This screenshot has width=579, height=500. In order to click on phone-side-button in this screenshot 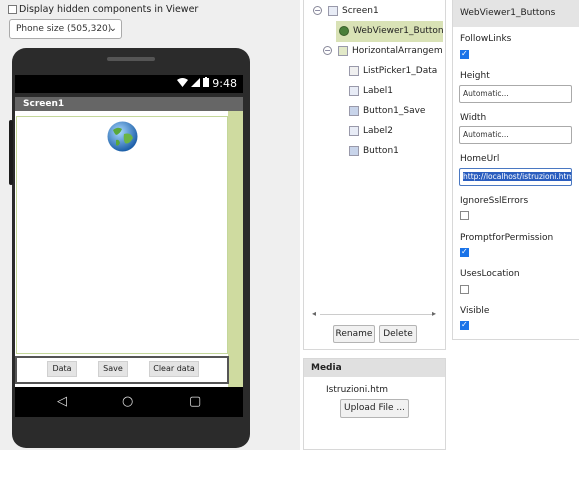, I will do `click(11, 152)`.